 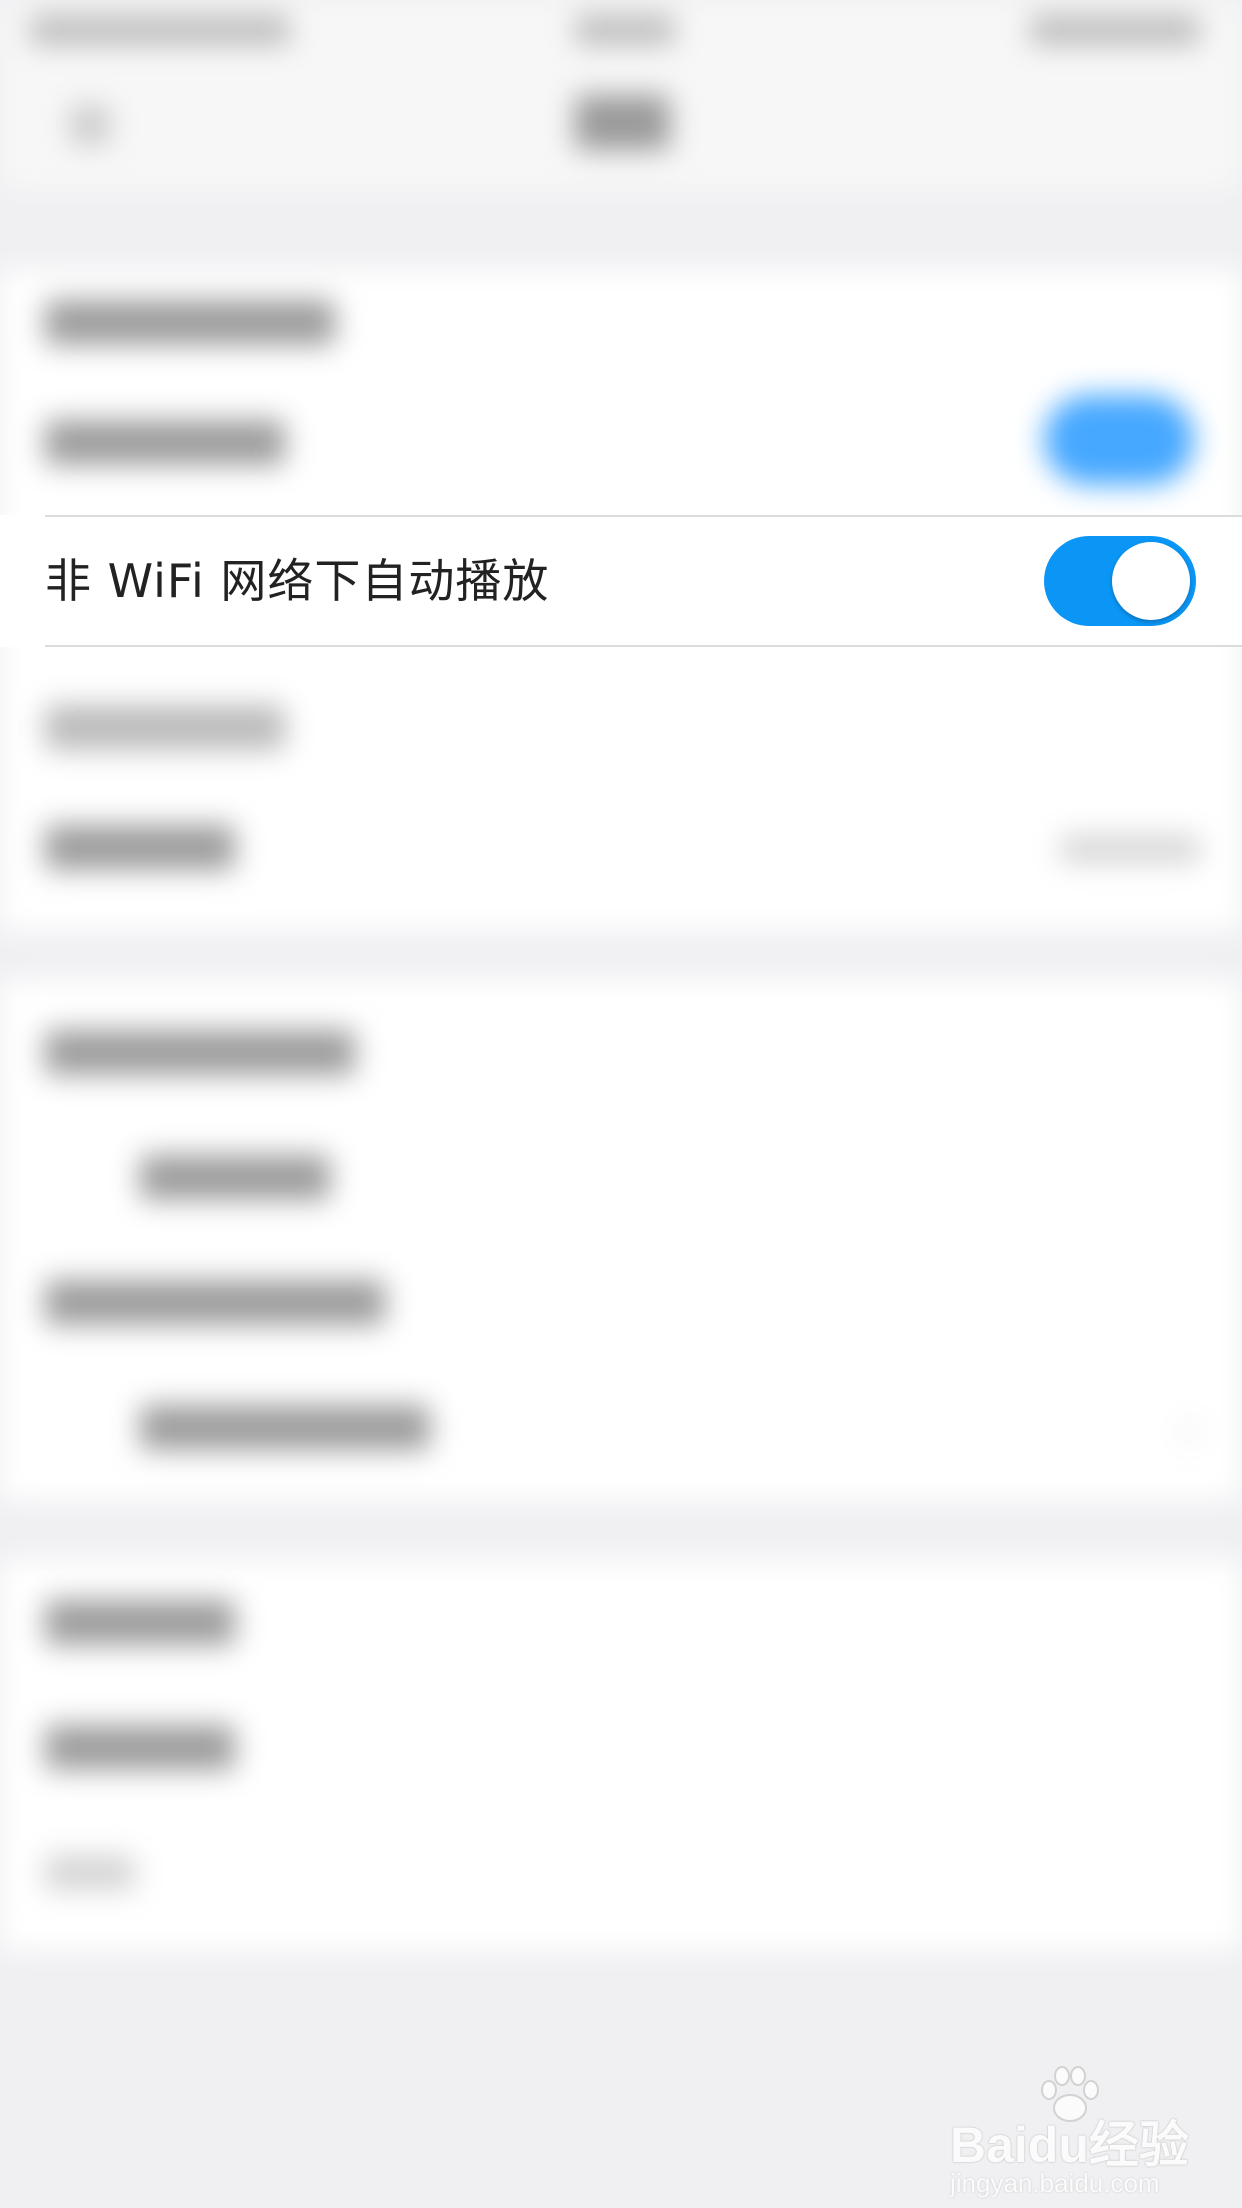 I want to click on setting-row-autoplay-non-wifi: 非 WiFi 网络下自动播放, so click(x=621, y=581).